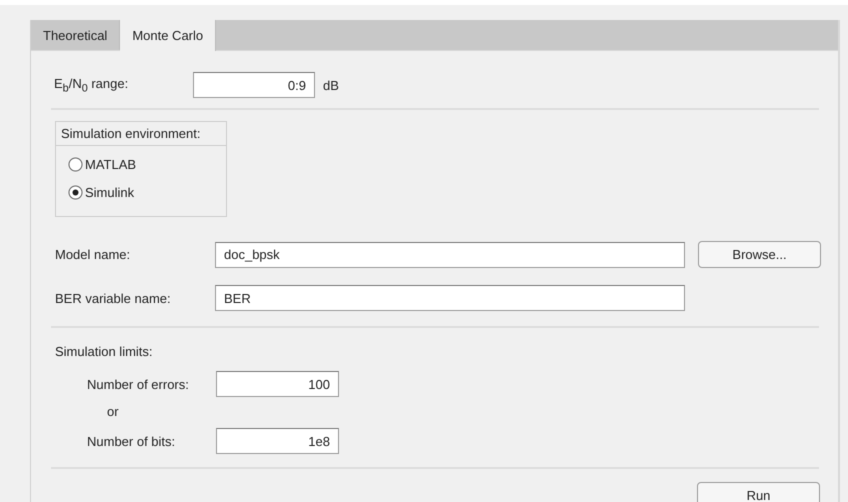  Describe the element at coordinates (450, 298) in the screenshot. I see `ber-field: BER` at that location.